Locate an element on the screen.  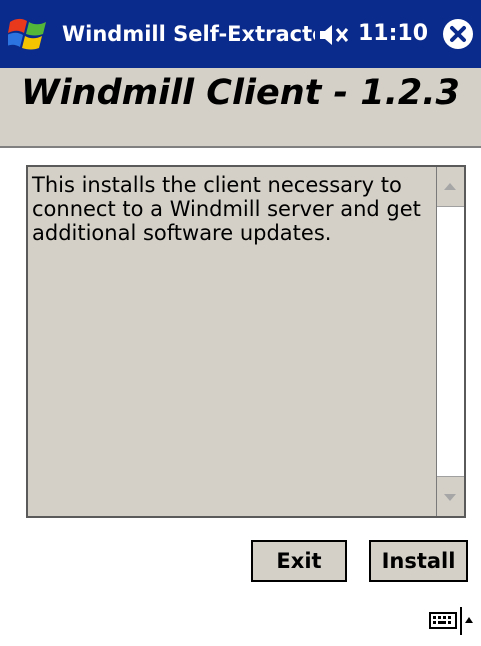
close-icon is located at coordinates (458, 34).